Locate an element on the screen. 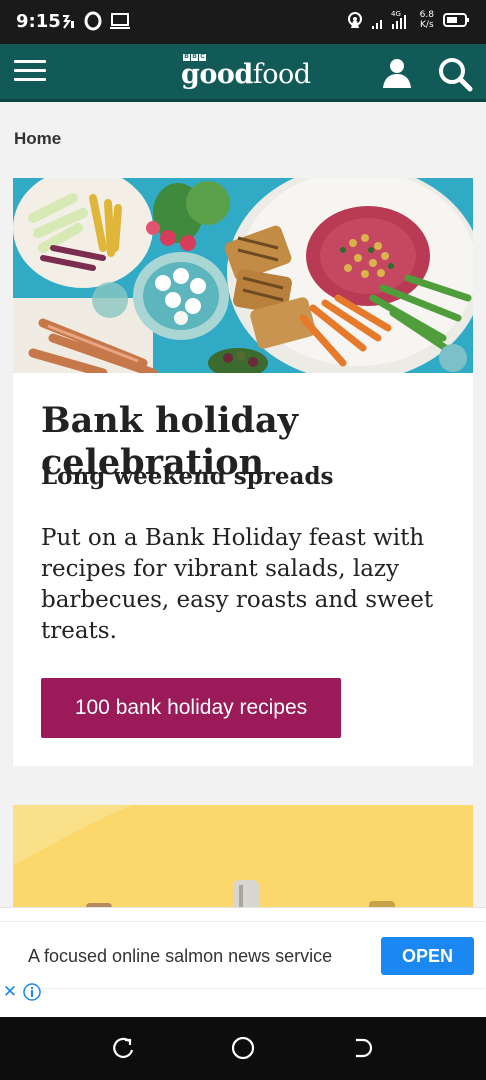 Image resolution: width=486 pixels, height=1080 pixels. ad-open-button: OPEN is located at coordinates (427, 956).